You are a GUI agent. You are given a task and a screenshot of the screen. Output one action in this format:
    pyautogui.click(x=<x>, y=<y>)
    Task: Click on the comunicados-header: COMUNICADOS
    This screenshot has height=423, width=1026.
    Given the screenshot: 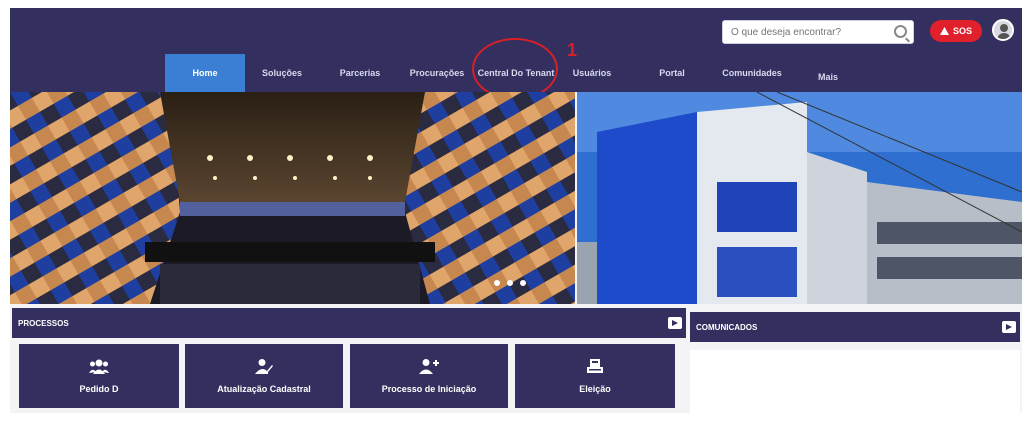 What is the action you would take?
    pyautogui.click(x=855, y=327)
    